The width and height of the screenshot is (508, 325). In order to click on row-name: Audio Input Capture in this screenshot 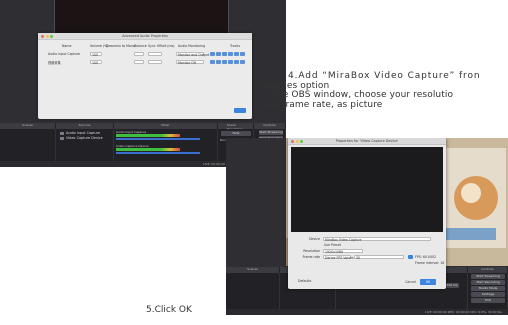, I will do `click(64, 54)`.